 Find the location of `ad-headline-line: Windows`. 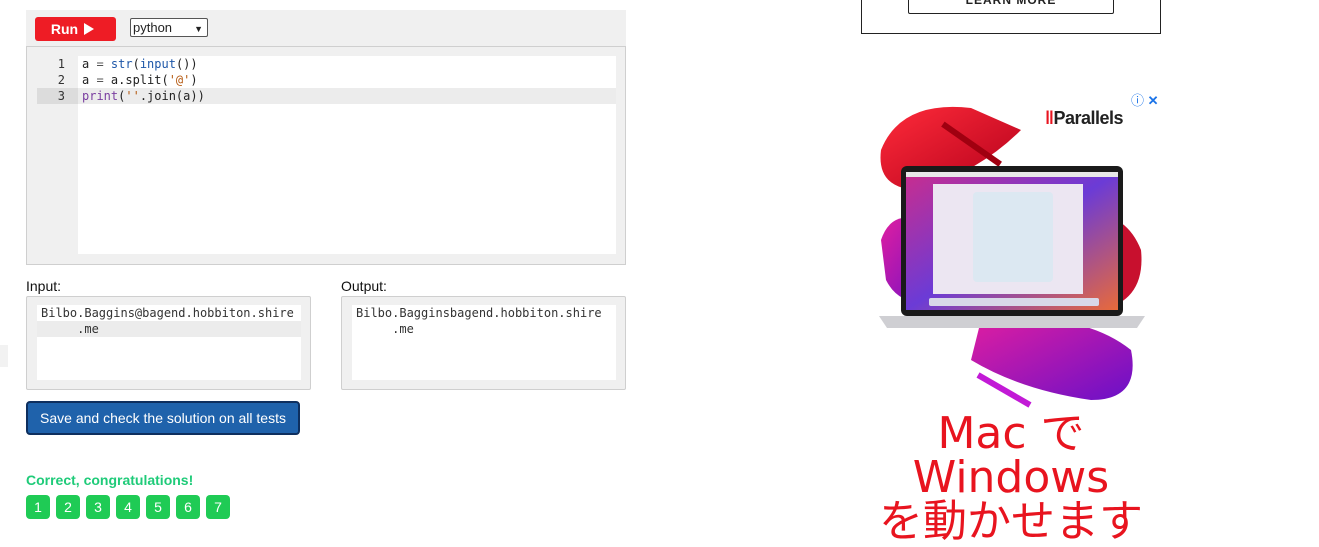

ad-headline-line: Windows is located at coordinates (1011, 477).